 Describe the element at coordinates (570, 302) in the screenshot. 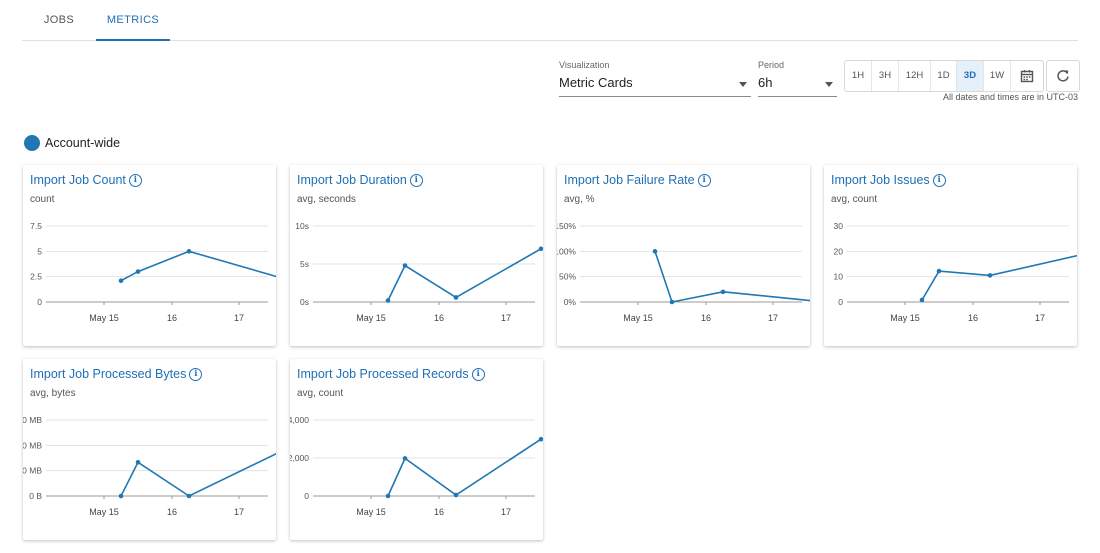

I see `y-tick-label: 0%` at that location.